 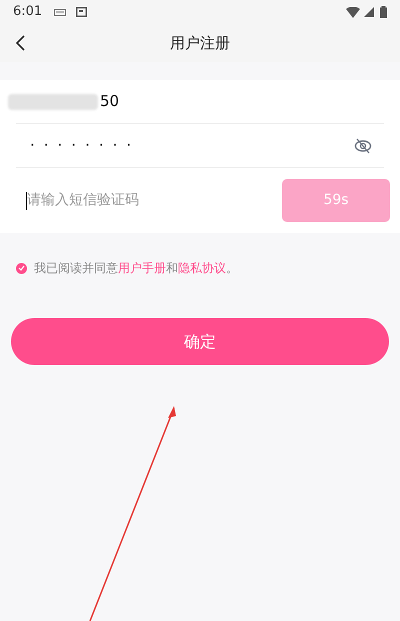 What do you see at coordinates (185, 145) in the screenshot?
I see `password-field: ········` at bounding box center [185, 145].